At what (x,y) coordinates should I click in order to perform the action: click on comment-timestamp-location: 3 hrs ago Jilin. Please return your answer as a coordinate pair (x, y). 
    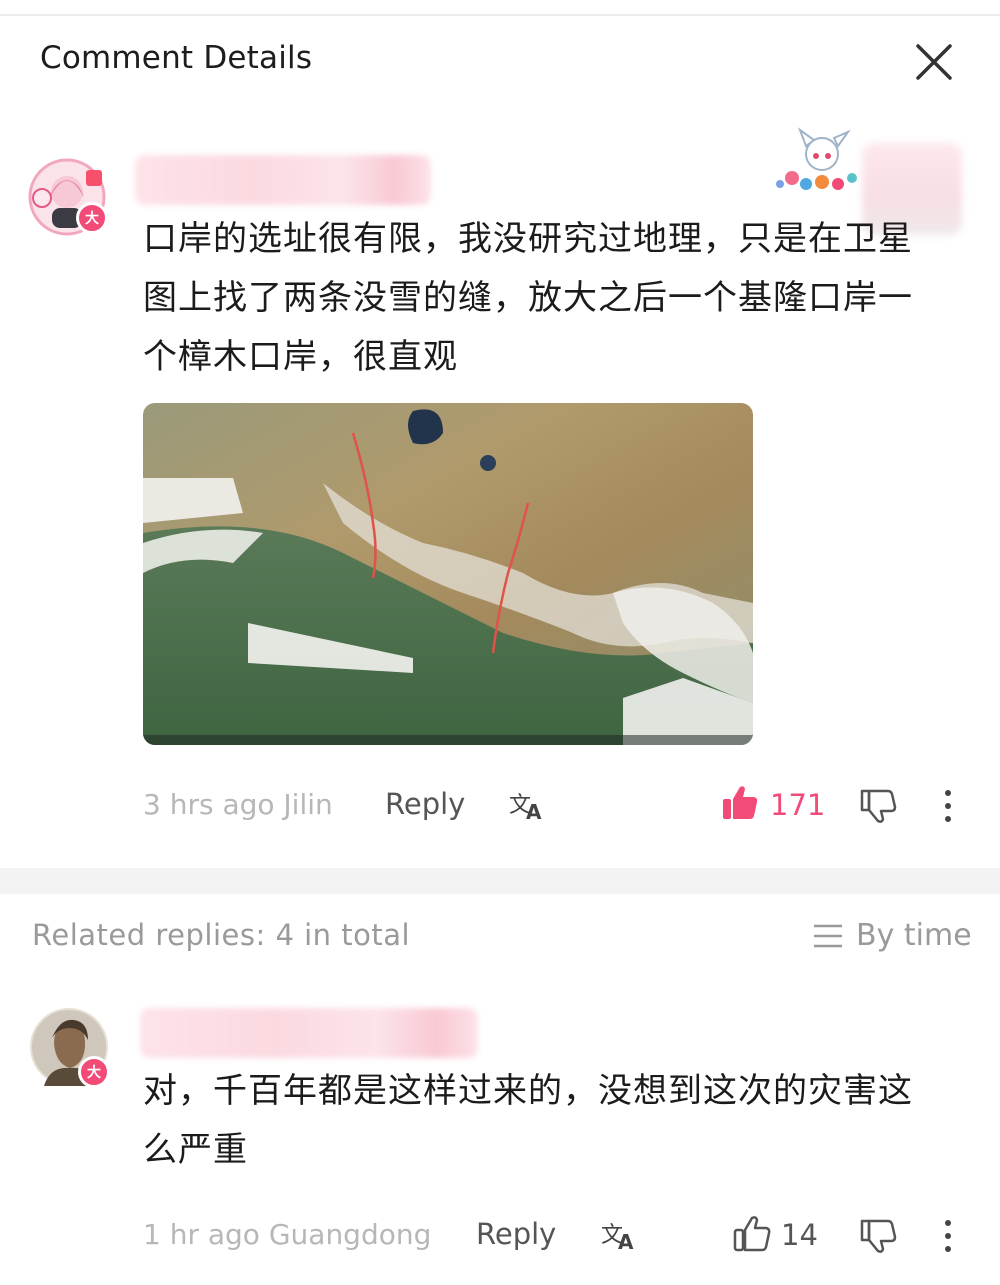
    Looking at the image, I should click on (238, 804).